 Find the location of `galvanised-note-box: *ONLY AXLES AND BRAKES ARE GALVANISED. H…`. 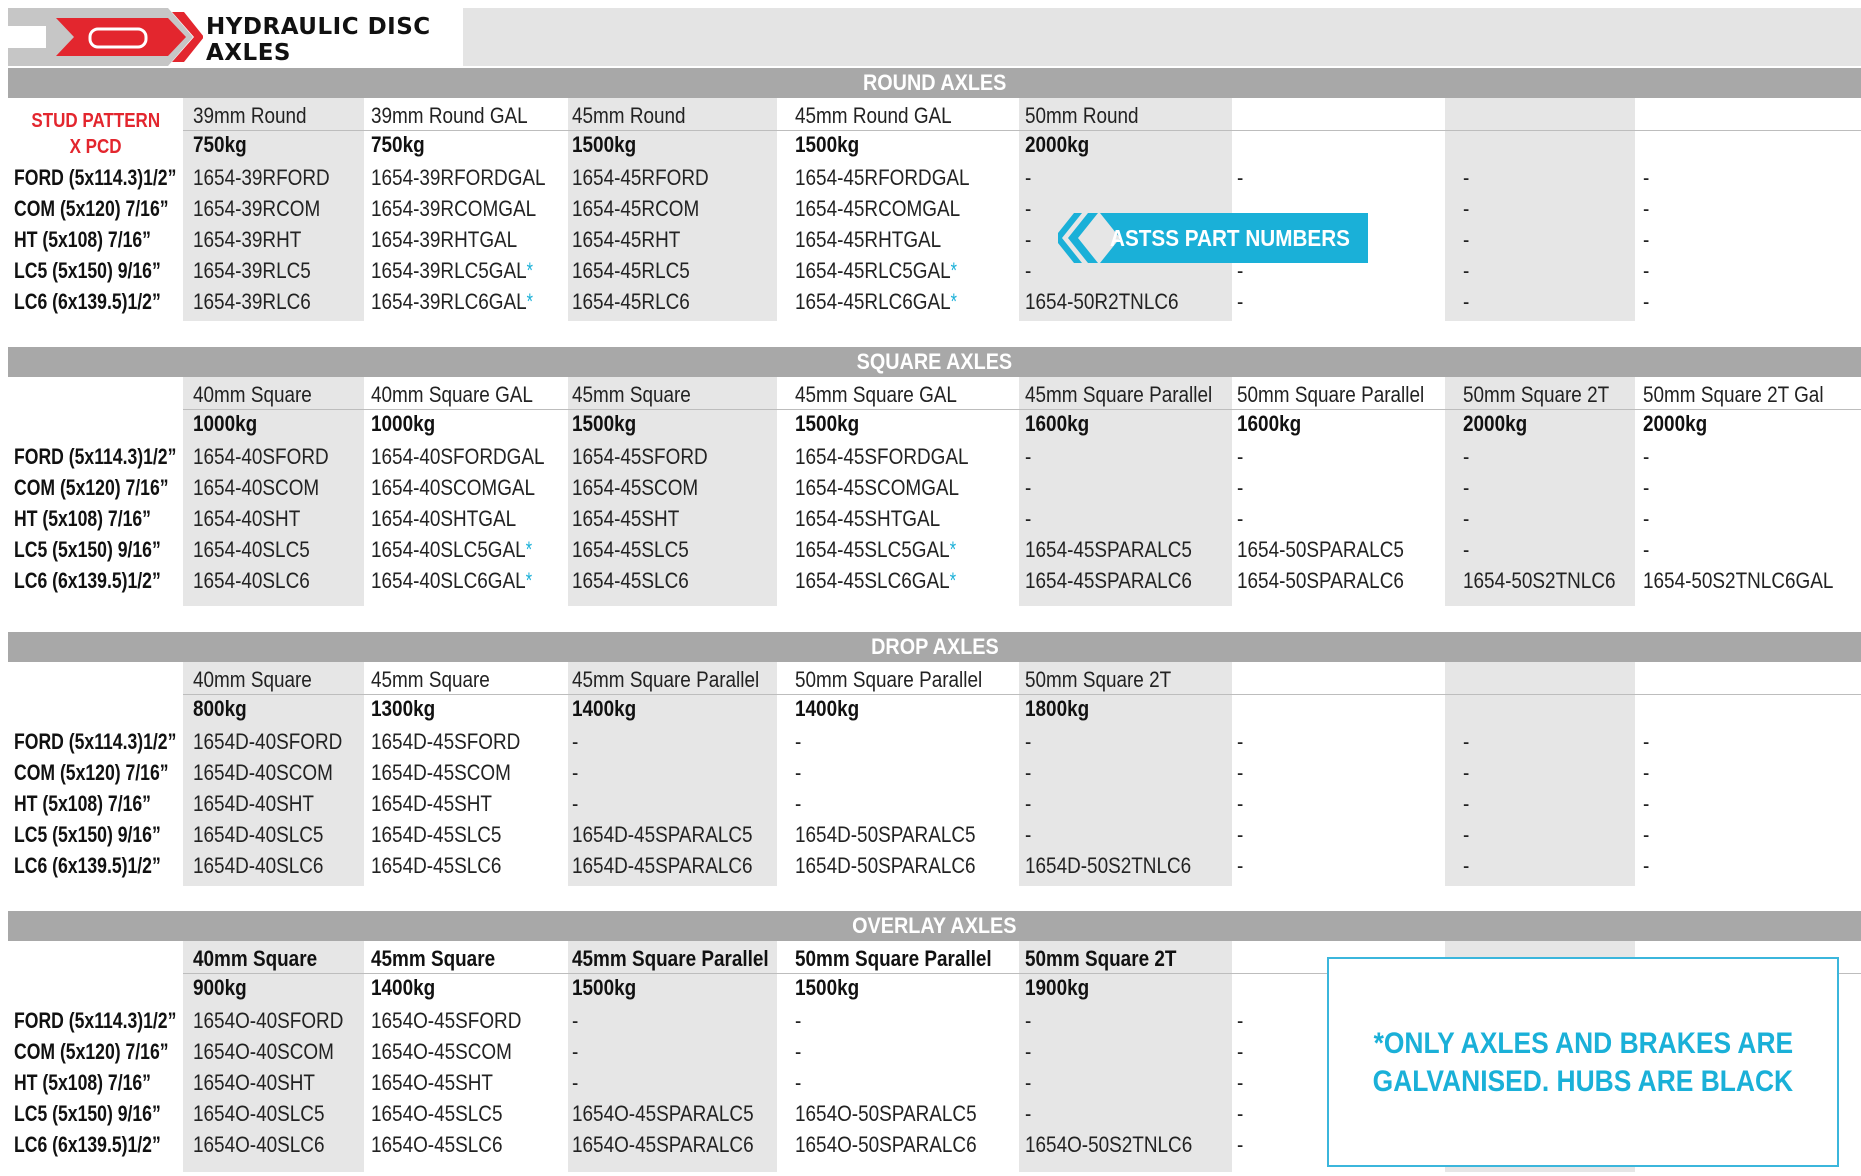

galvanised-note-box: *ONLY AXLES AND BRAKES ARE GALVANISED. H… is located at coordinates (1583, 1062).